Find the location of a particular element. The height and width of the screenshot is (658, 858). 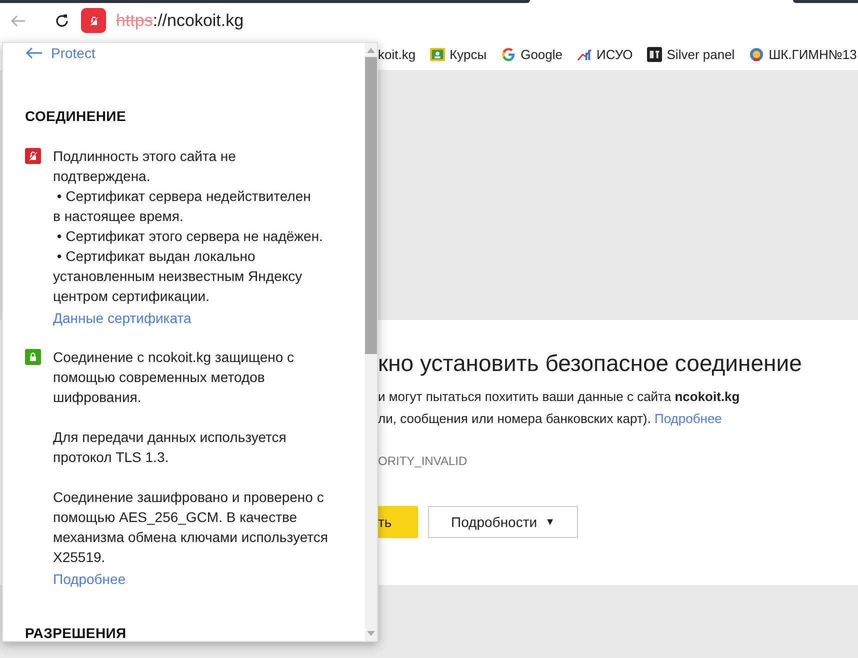

section-title: РАЗРЕШЕНИЯ is located at coordinates (76, 633).